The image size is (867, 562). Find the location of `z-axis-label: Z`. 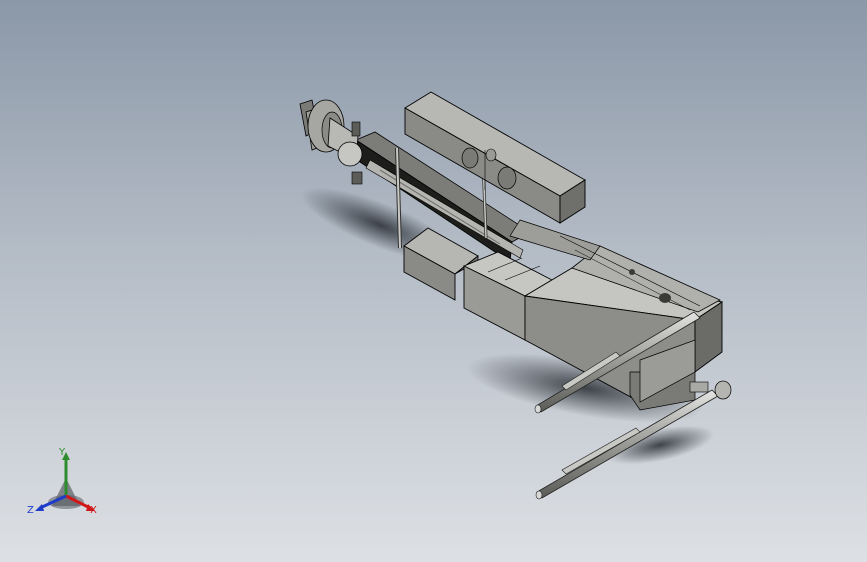

z-axis-label: Z is located at coordinates (30, 510).